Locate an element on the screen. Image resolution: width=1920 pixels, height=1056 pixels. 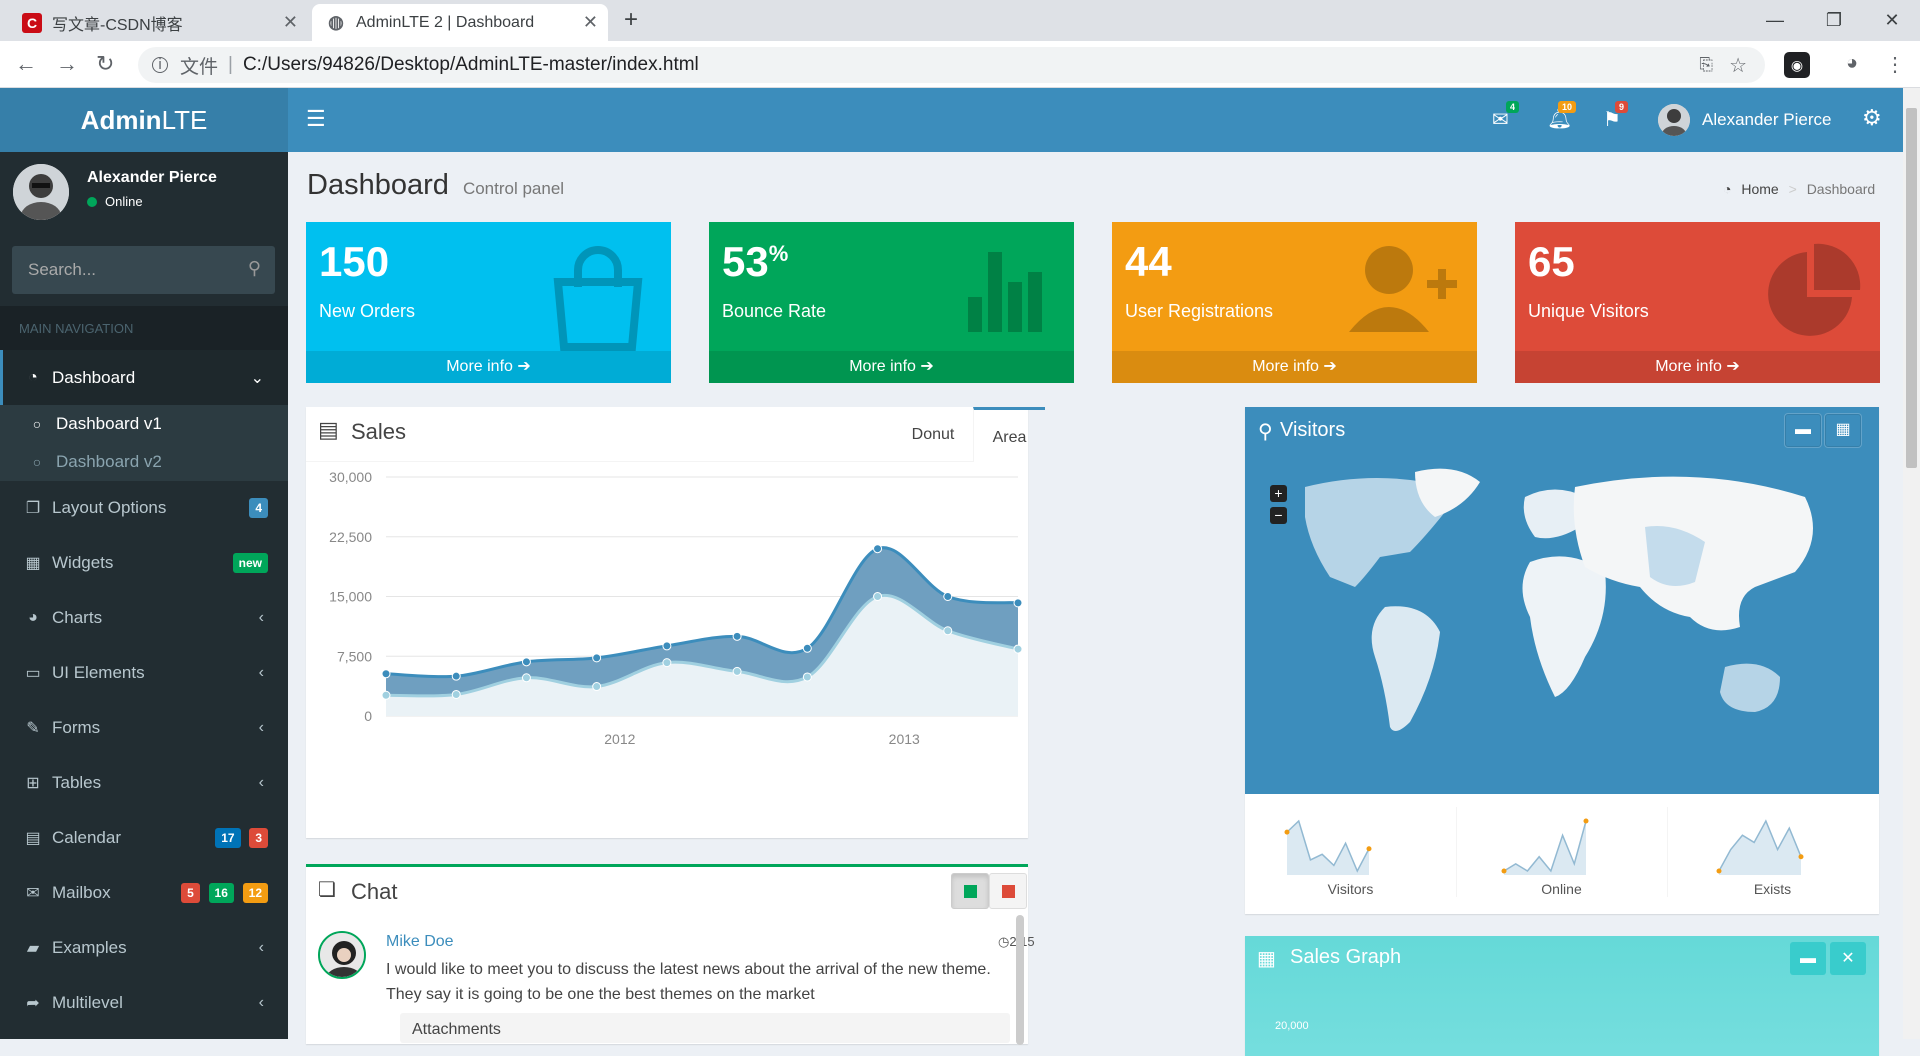
browser-tab-adminlte: ◍ AdminLTE 2 | Dashboard ✕ is located at coordinates (460, 22).